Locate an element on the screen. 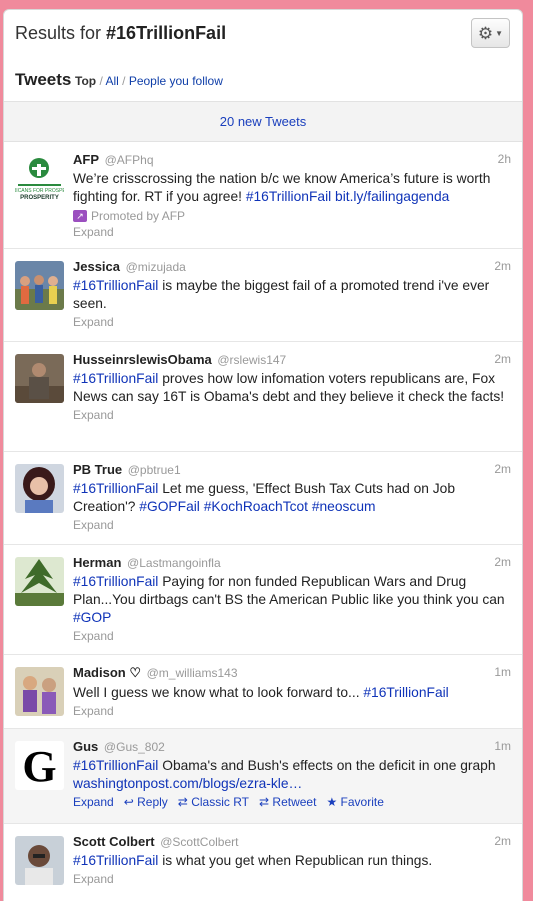 The width and height of the screenshot is (533, 901). avatar: G is located at coordinates (39, 765).